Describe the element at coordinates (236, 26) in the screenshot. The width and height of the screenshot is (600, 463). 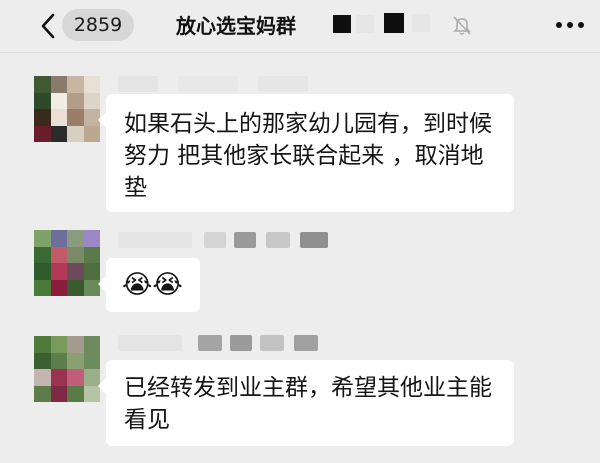
I see `chat-title: 放心选宝妈群` at that location.